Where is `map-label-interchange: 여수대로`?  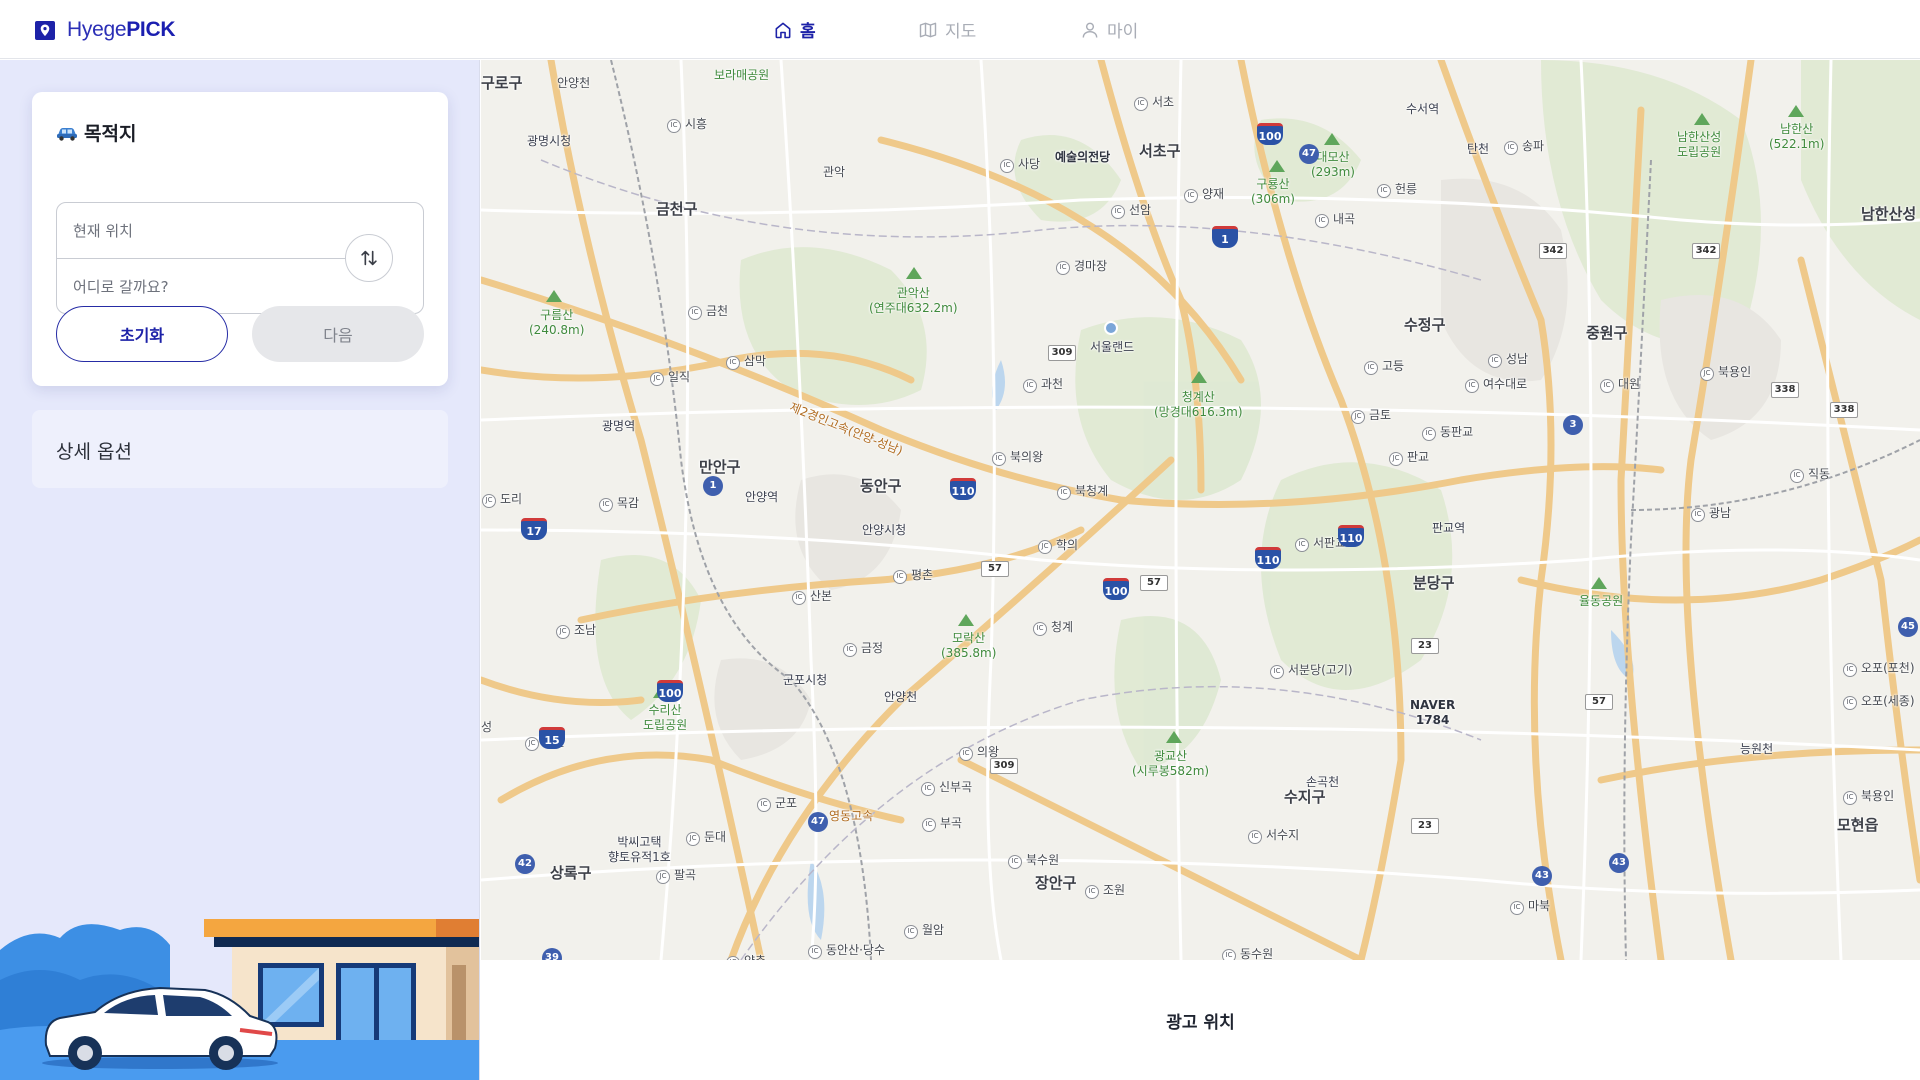
map-label-interchange: 여수대로 is located at coordinates (1496, 384).